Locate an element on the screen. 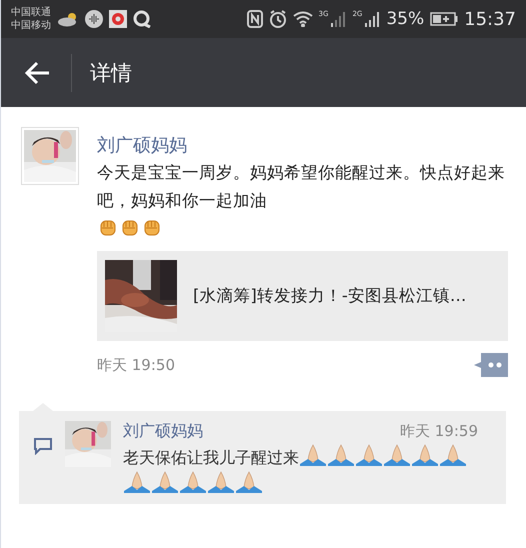 The width and height of the screenshot is (526, 548). weather-icon is located at coordinates (68, 19).